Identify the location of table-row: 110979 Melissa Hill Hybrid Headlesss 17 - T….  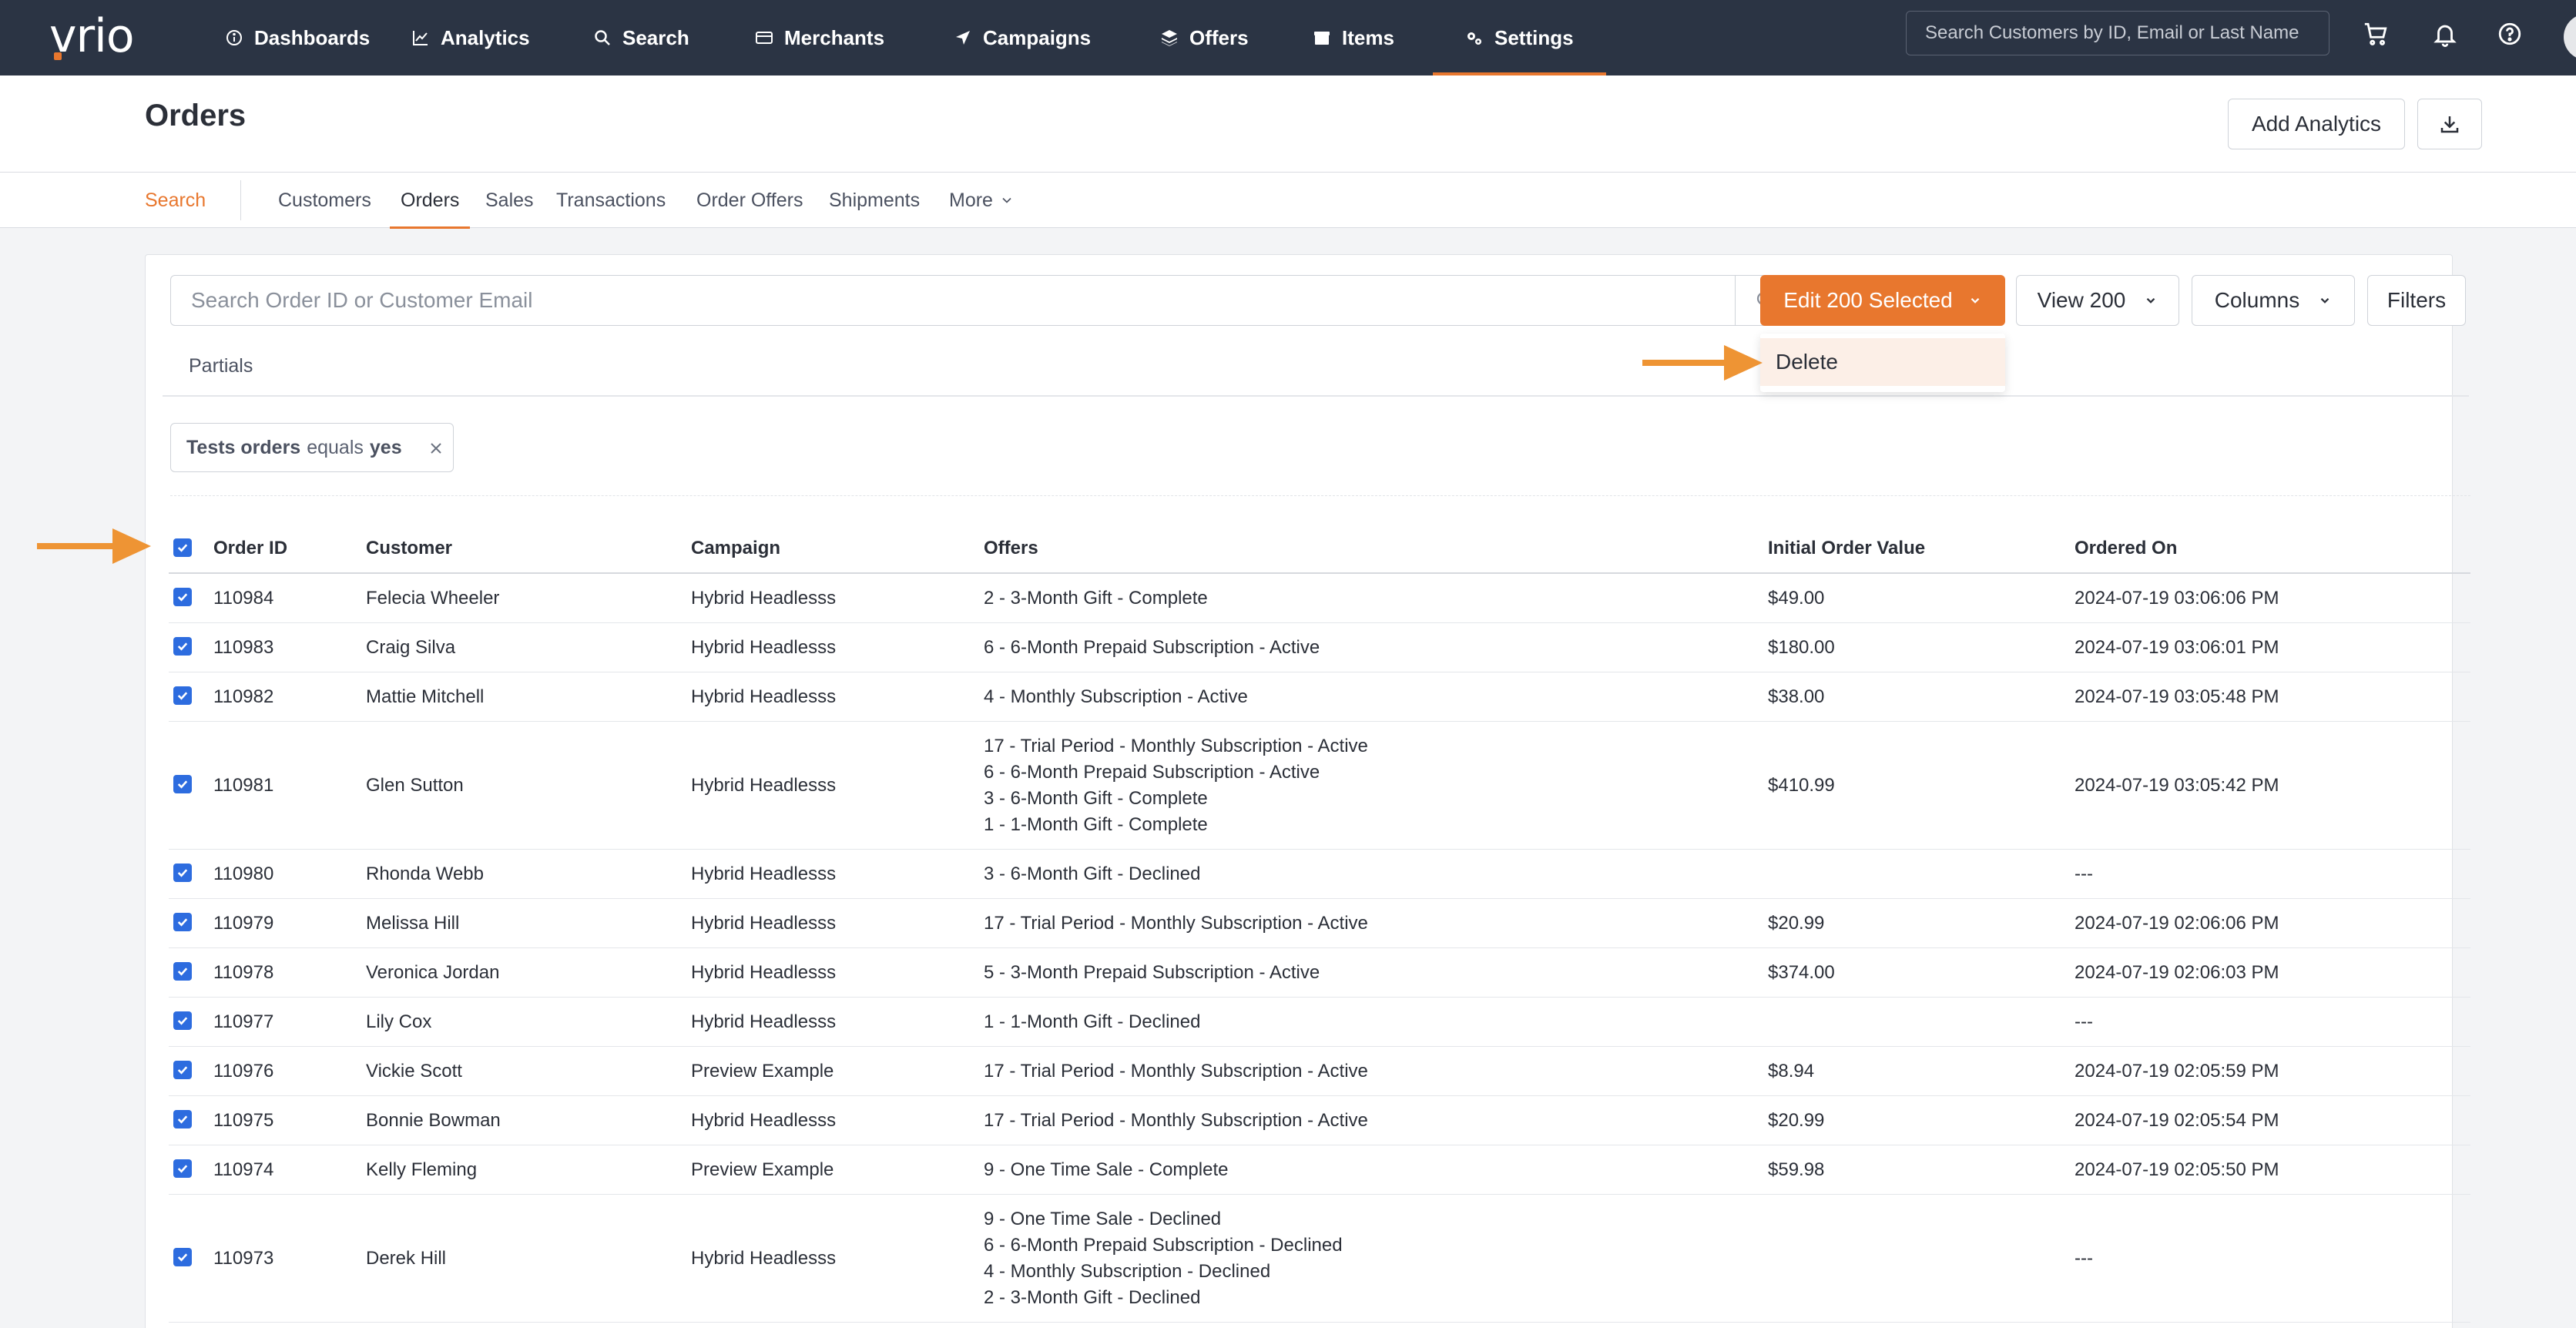
(1319, 923).